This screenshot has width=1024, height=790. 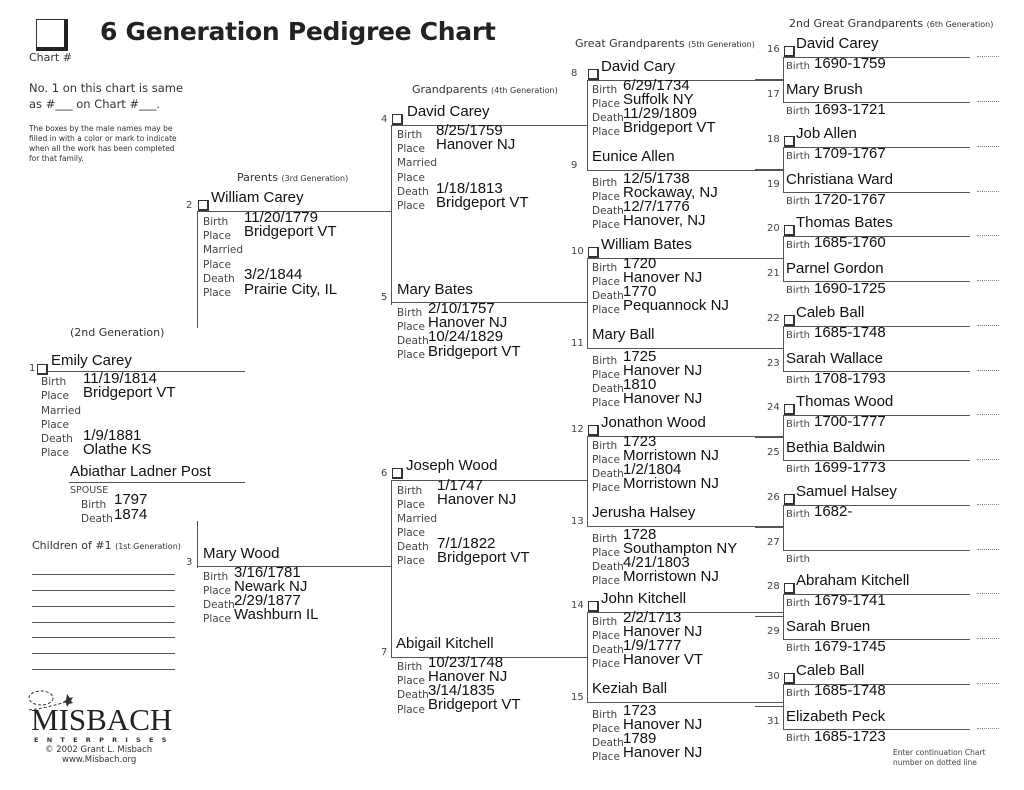 I want to click on person-2-death-place: Prairie City, IL, so click(x=290, y=289).